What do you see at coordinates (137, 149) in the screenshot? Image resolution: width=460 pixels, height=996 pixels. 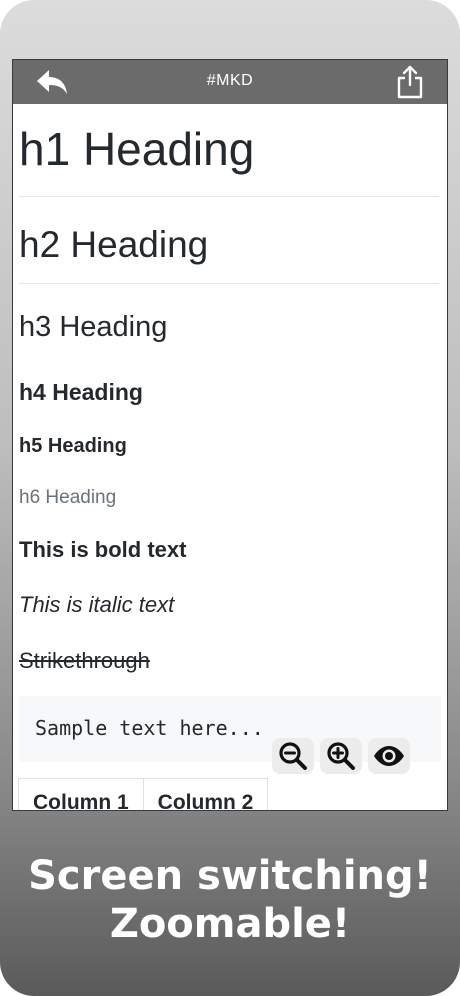 I see `heading-1: h1 Heading` at bounding box center [137, 149].